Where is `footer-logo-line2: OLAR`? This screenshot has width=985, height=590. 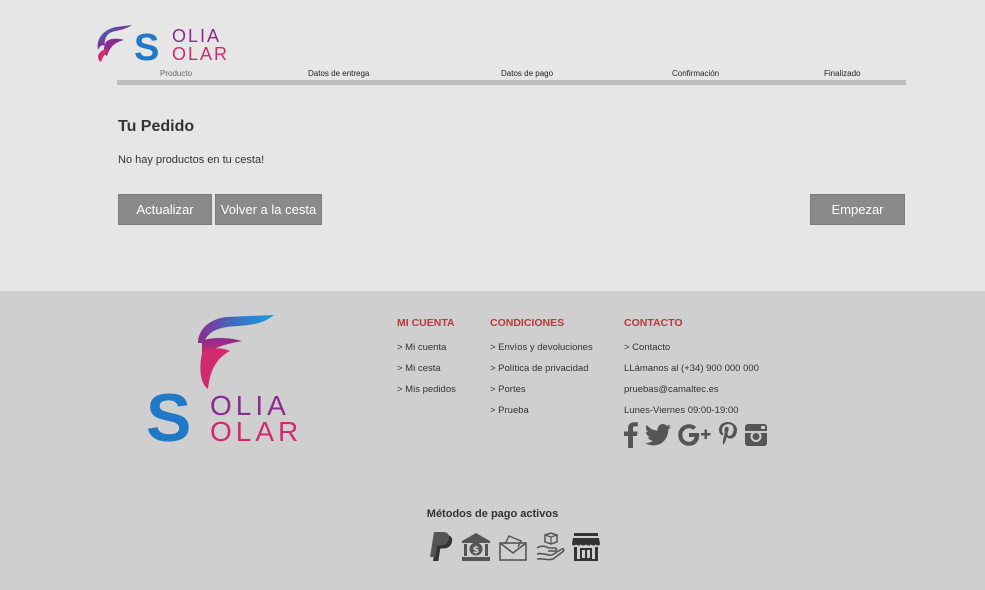
footer-logo-line2: OLAR is located at coordinates (256, 429).